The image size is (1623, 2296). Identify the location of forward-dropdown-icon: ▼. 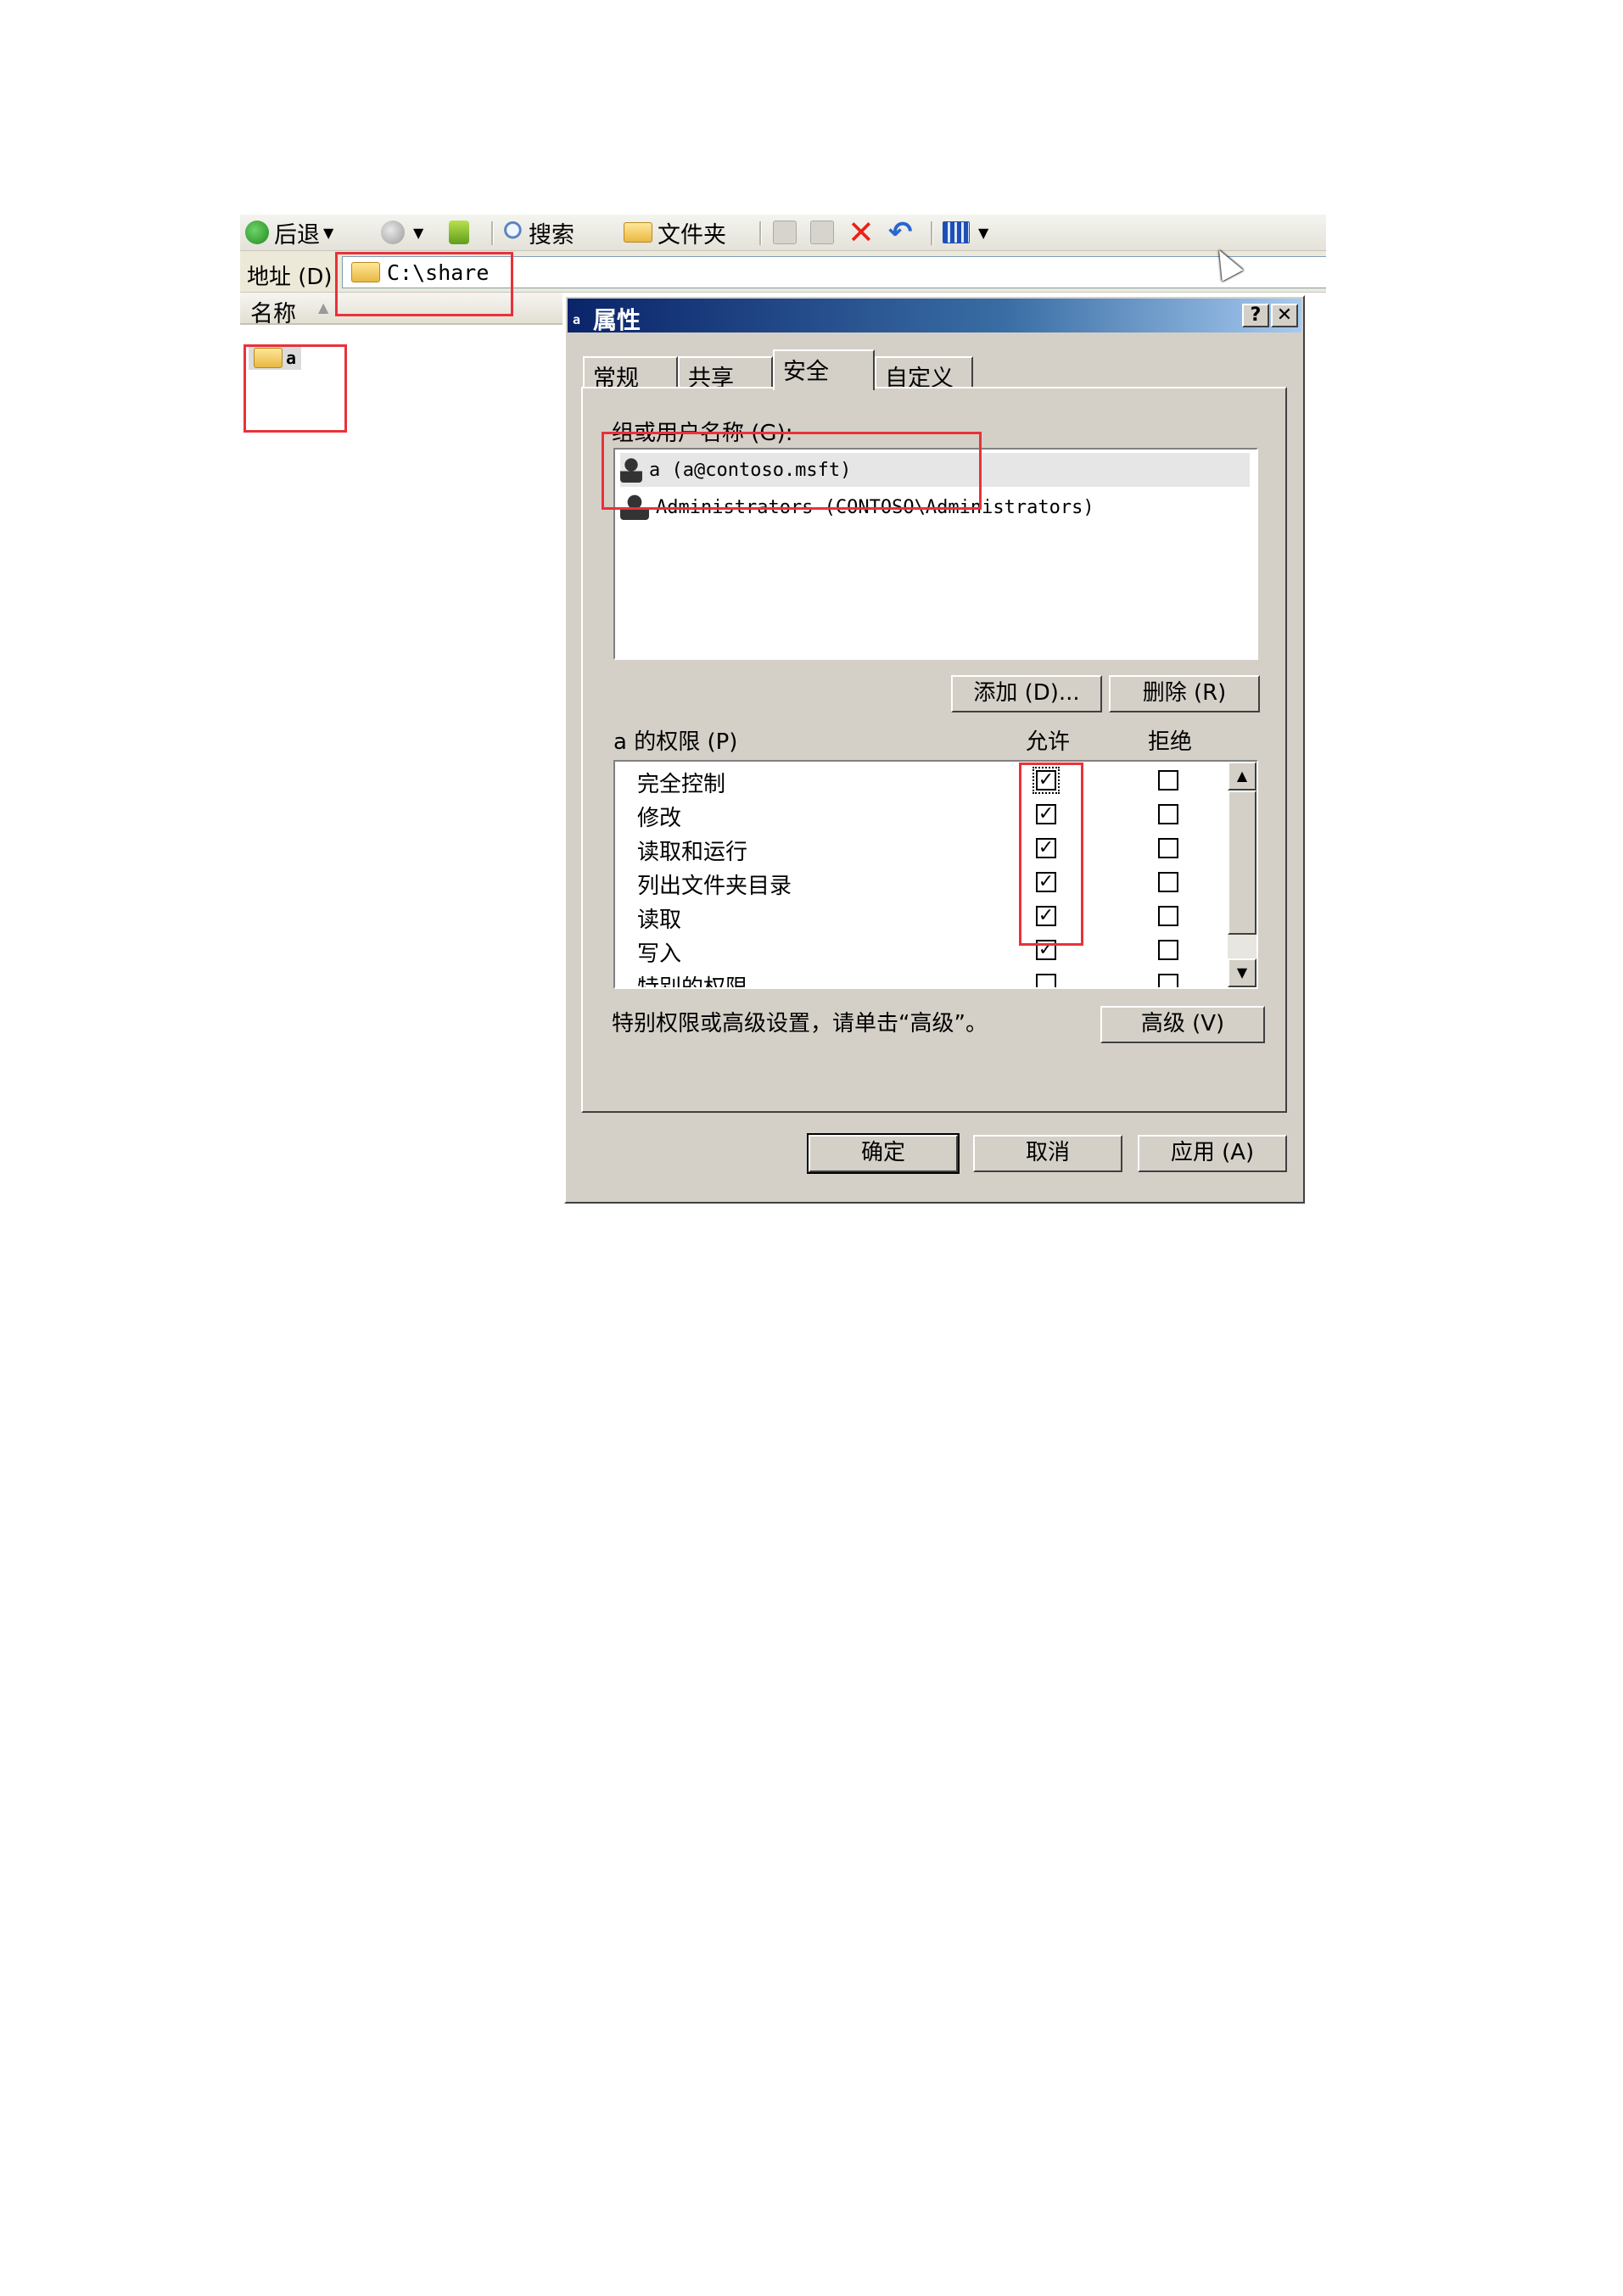
(418, 233).